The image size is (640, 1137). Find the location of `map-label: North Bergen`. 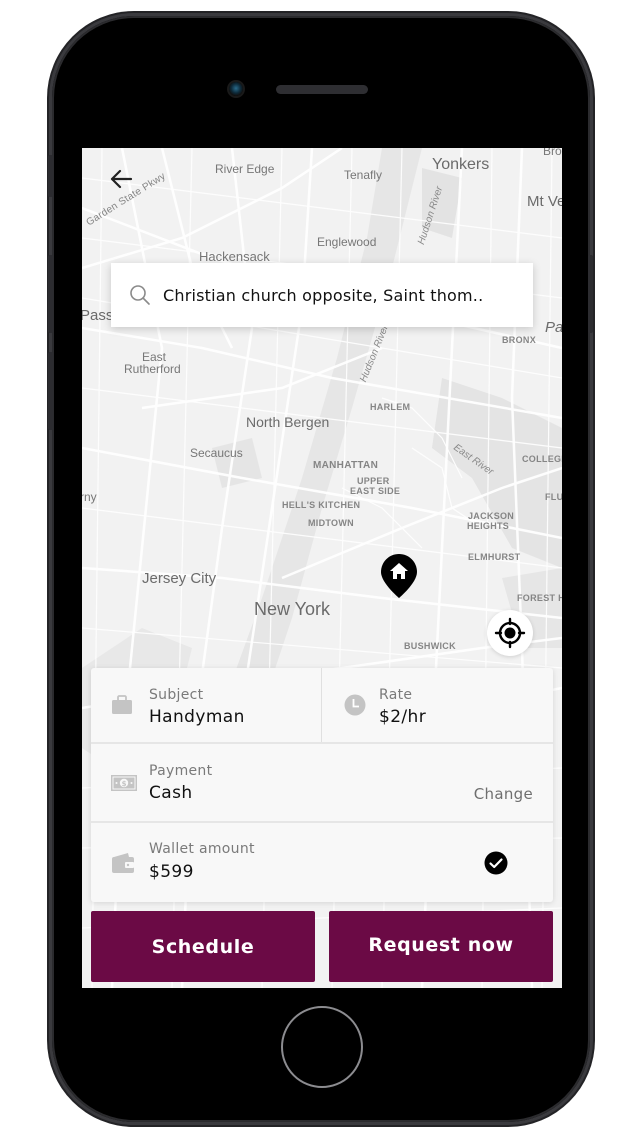

map-label: North Bergen is located at coordinates (288, 422).